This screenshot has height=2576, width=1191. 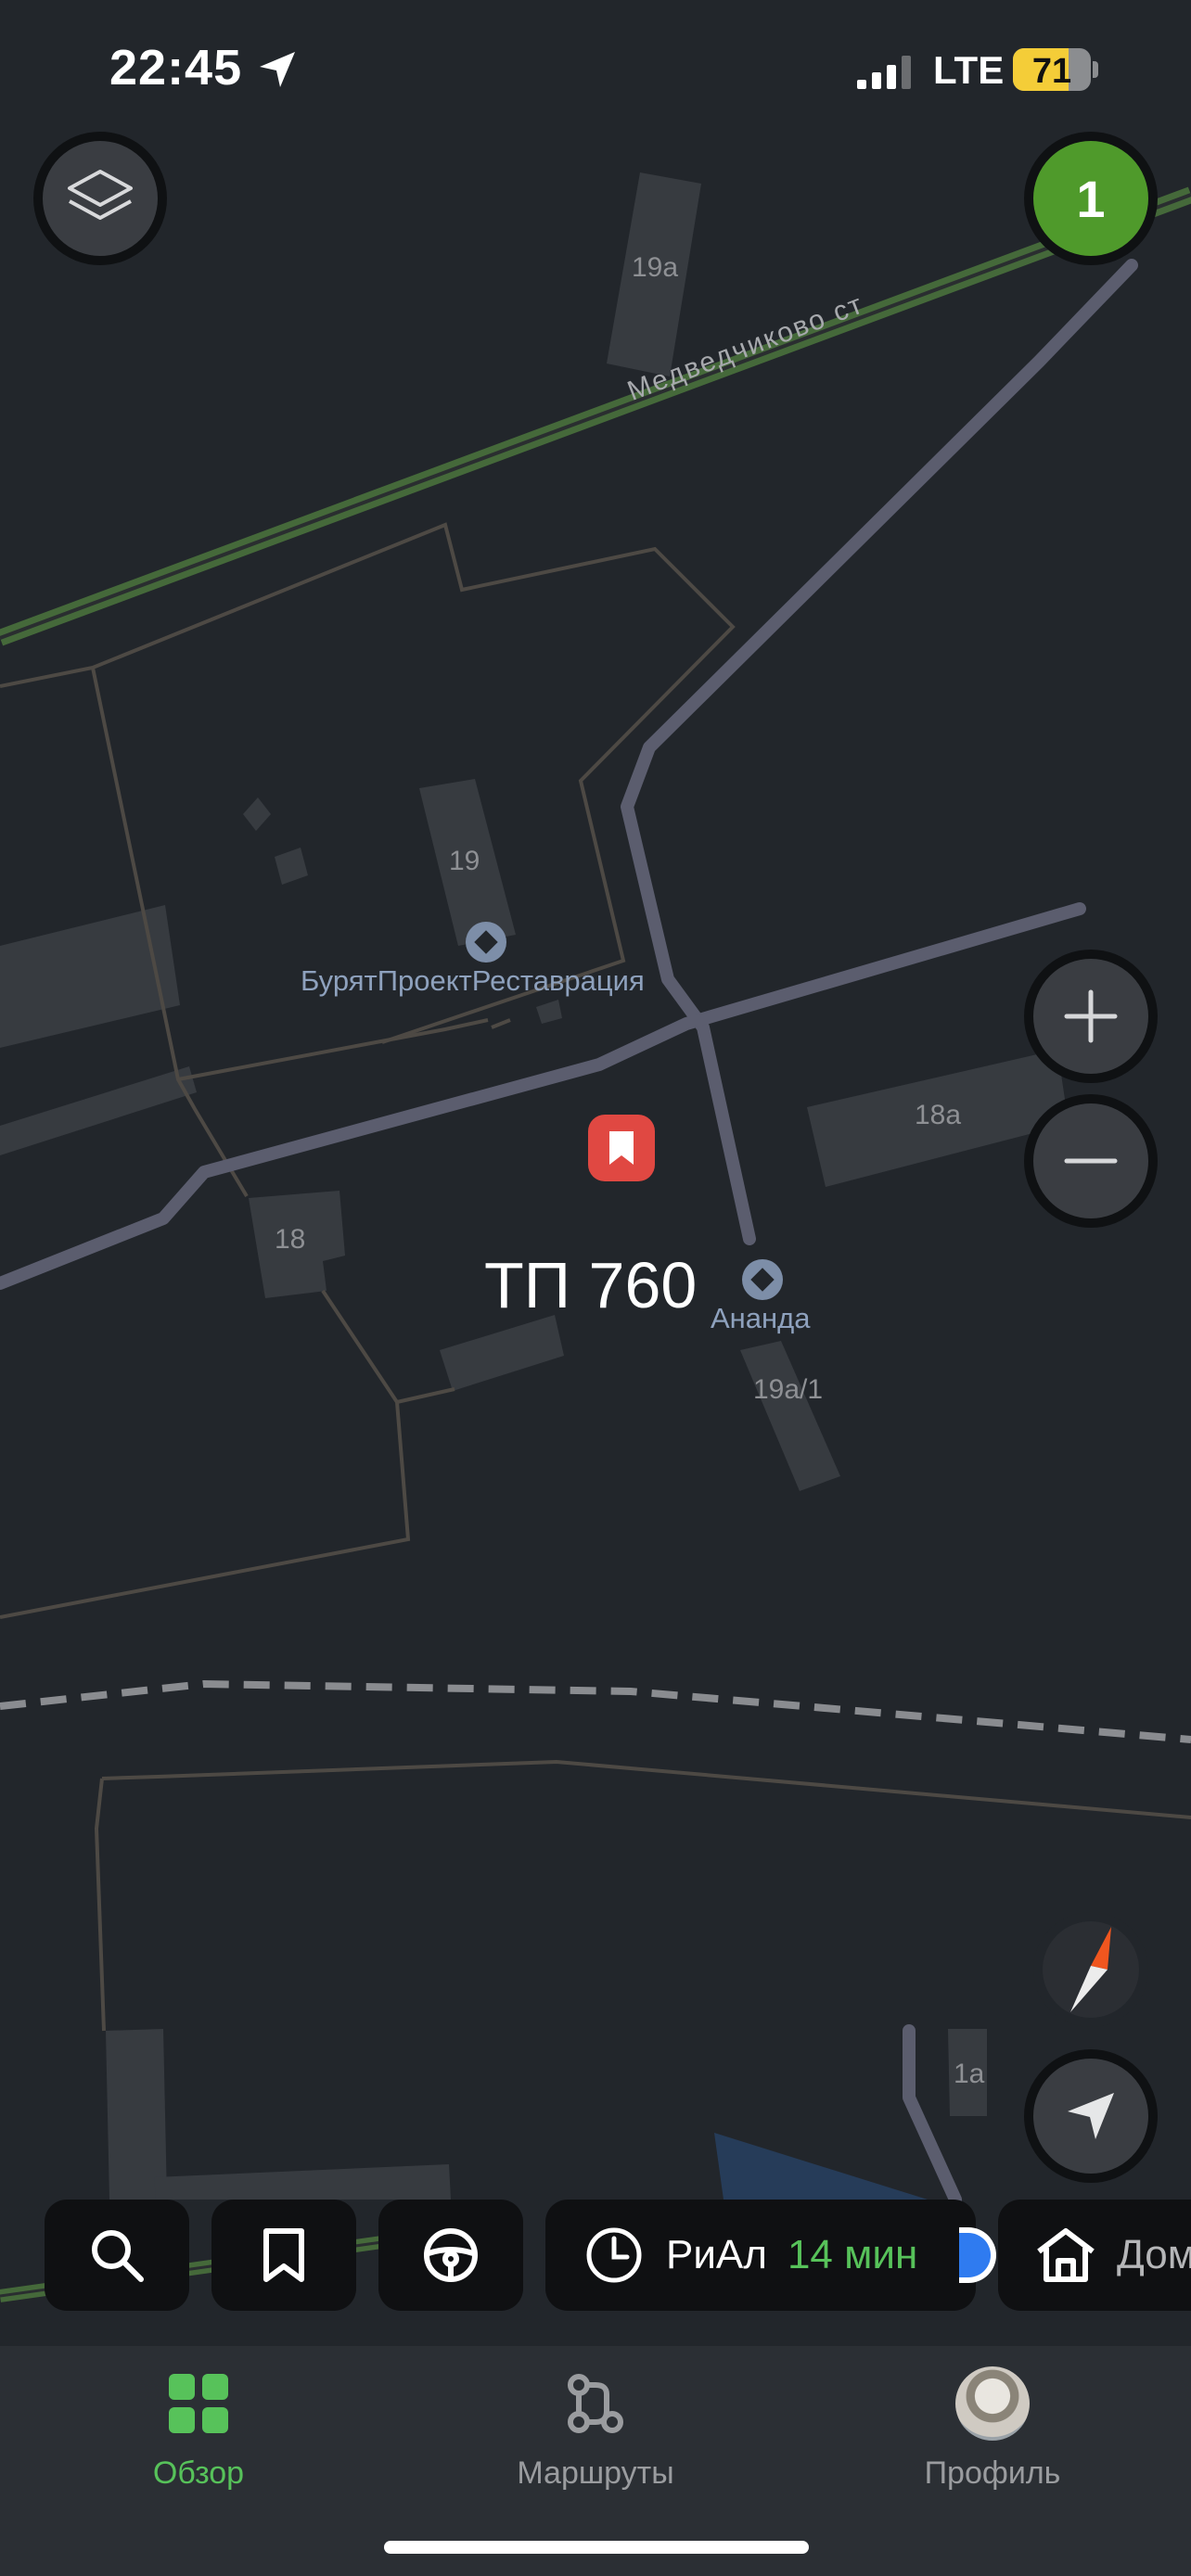 I want to click on search-button, so click(x=117, y=2256).